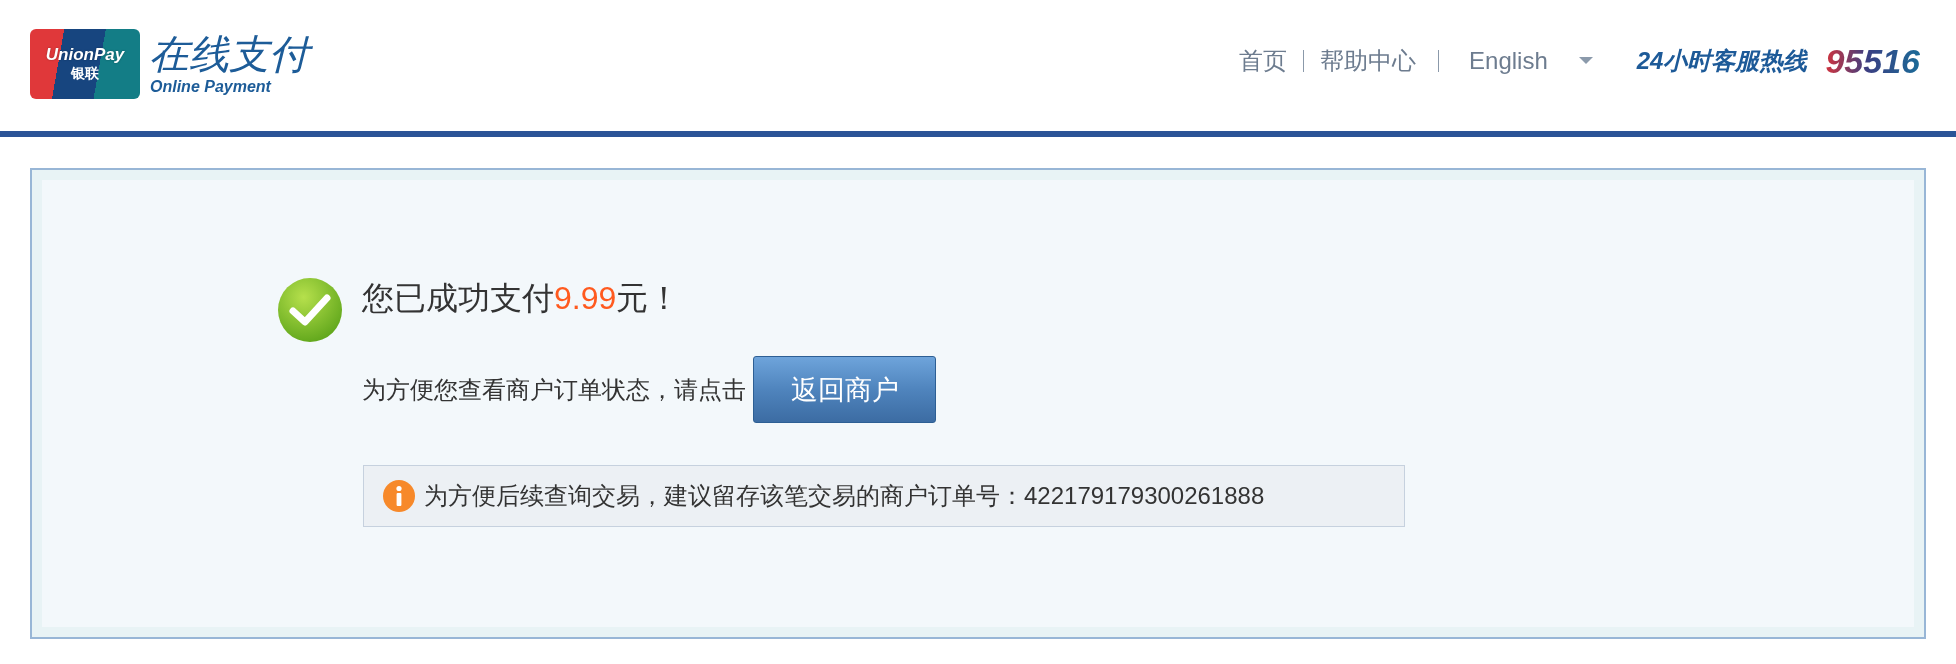  Describe the element at coordinates (521, 298) in the screenshot. I see `success-message: 您已成功支付9.99元！` at that location.